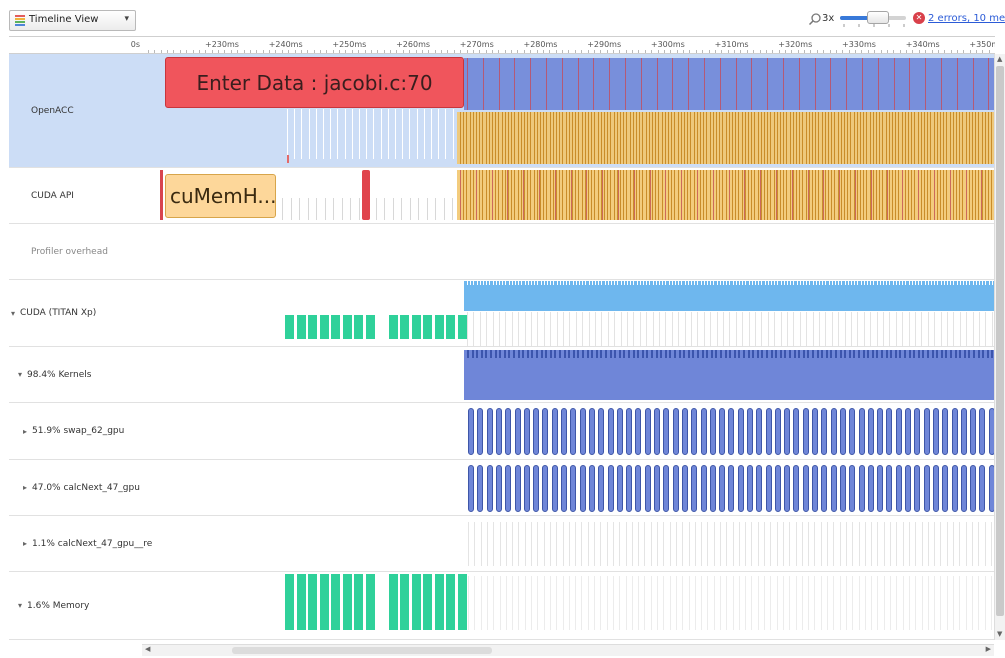 The width and height of the screenshot is (1005, 658). I want to click on timeline-lane, so click(568, 543).